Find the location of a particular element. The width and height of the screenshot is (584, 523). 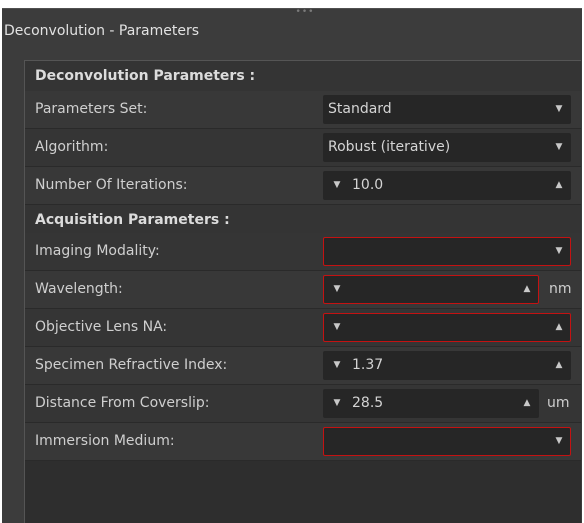

parameters-set-value: Standard is located at coordinates (360, 109).